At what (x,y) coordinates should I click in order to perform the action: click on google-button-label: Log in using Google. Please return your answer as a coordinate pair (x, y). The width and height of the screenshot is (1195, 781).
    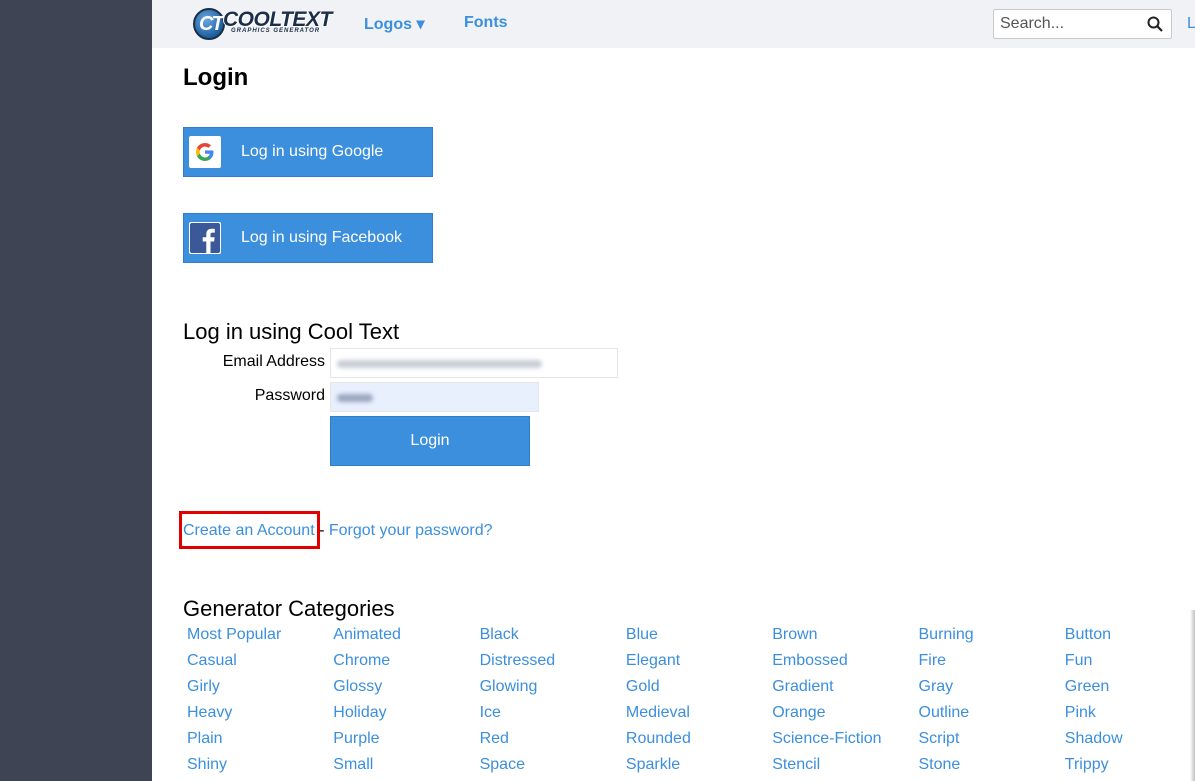
    Looking at the image, I should click on (312, 151).